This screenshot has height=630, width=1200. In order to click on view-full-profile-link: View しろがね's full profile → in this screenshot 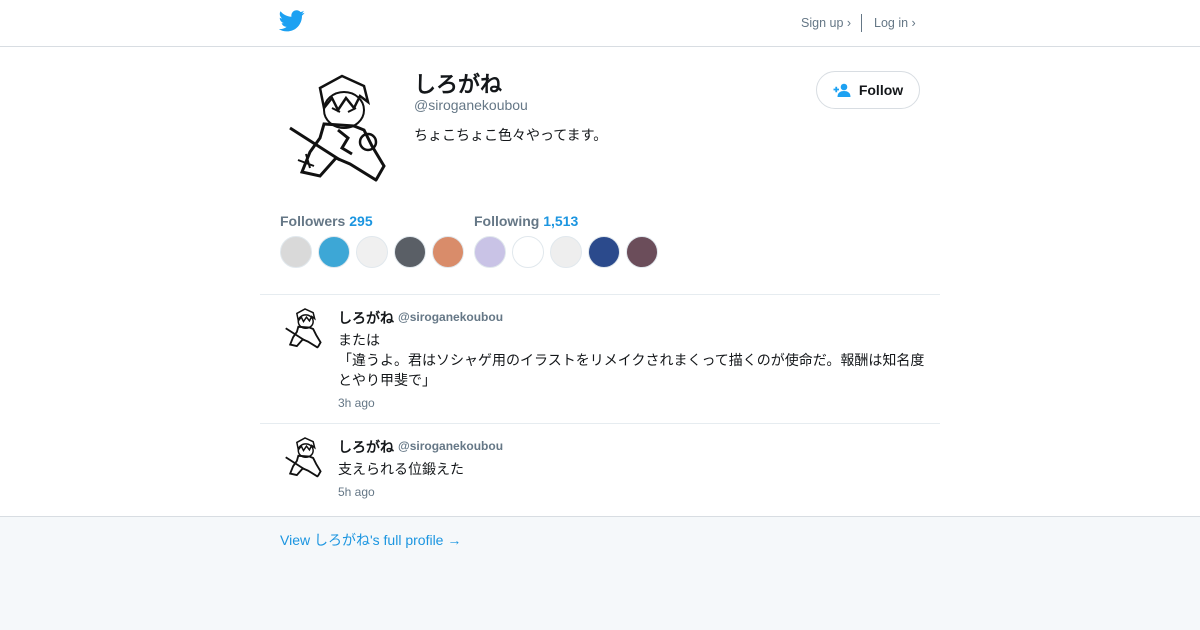, I will do `click(370, 540)`.